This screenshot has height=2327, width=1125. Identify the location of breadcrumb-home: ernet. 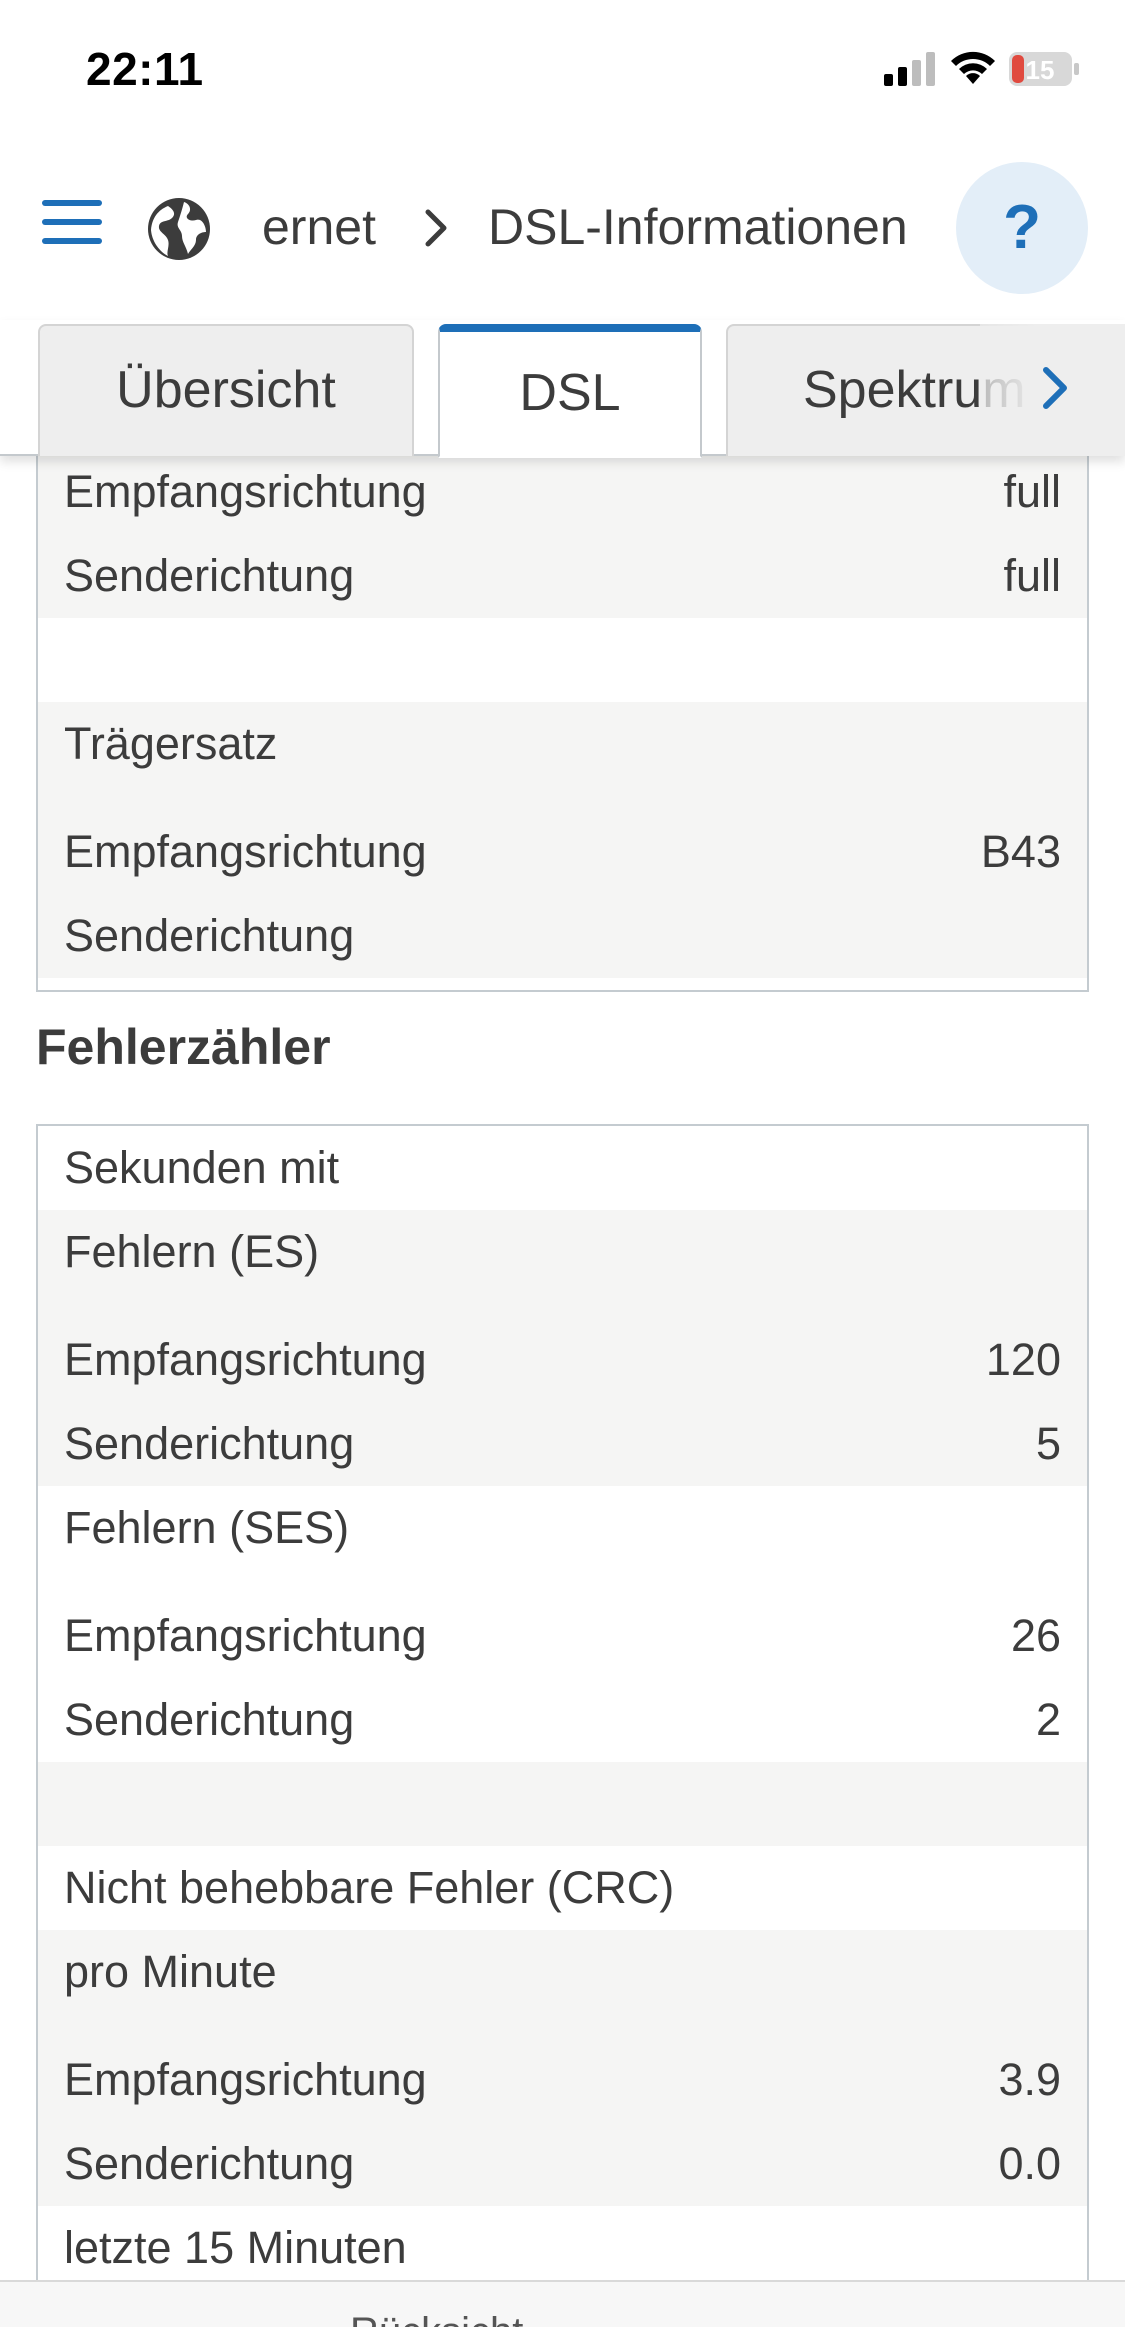
(319, 227).